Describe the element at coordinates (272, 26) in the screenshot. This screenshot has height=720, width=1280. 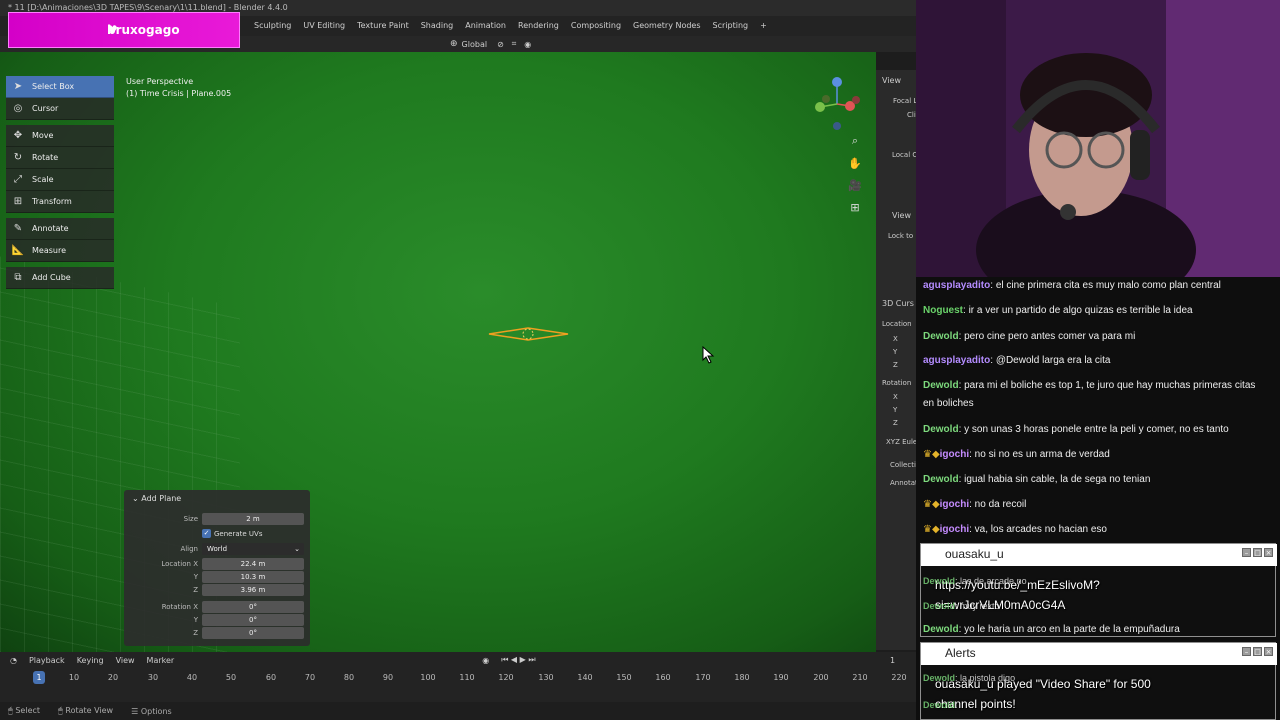
I see `tab-sculpting: Sculpting` at that location.